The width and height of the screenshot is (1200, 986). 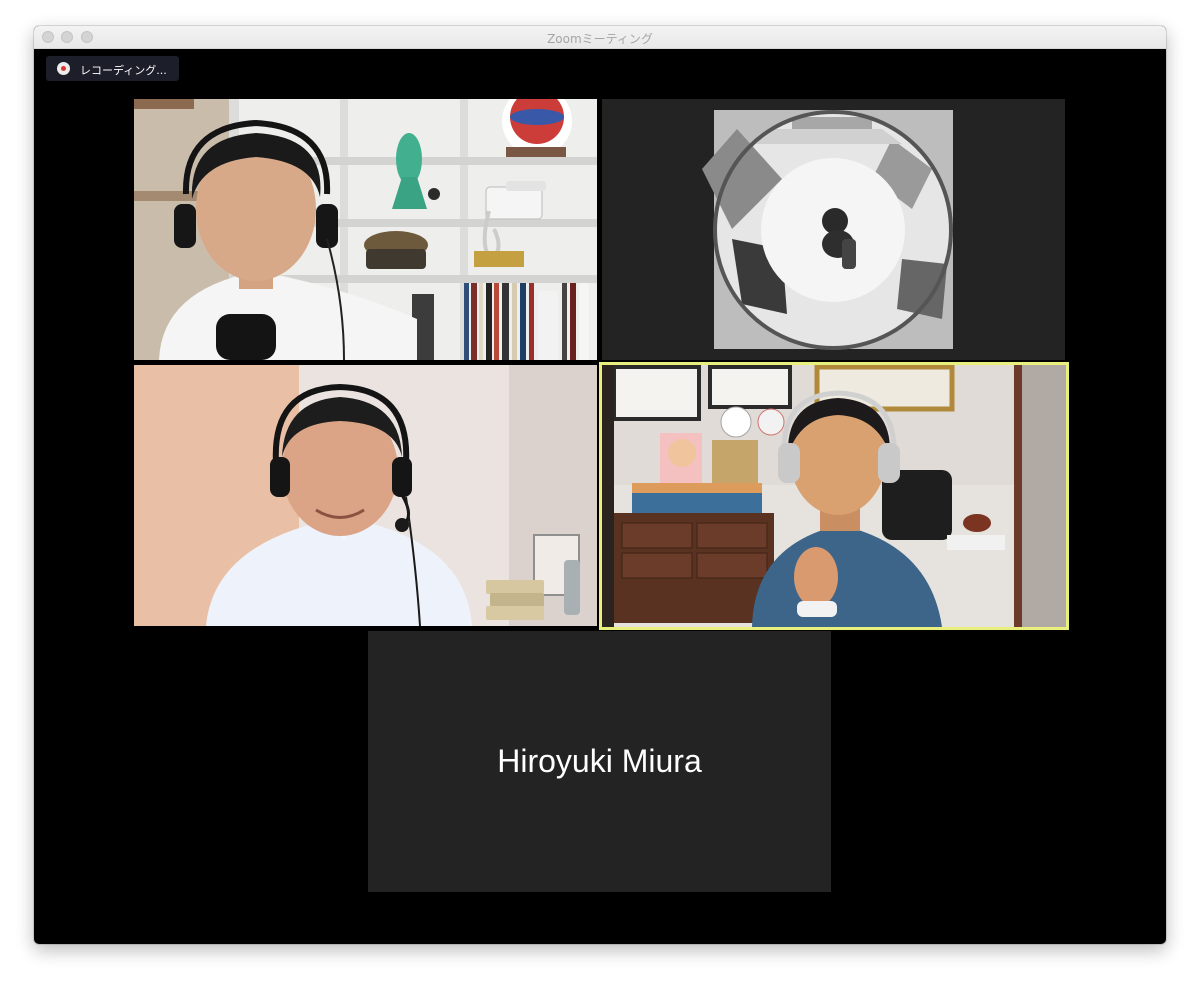 What do you see at coordinates (63, 68) in the screenshot?
I see `recording-icon` at bounding box center [63, 68].